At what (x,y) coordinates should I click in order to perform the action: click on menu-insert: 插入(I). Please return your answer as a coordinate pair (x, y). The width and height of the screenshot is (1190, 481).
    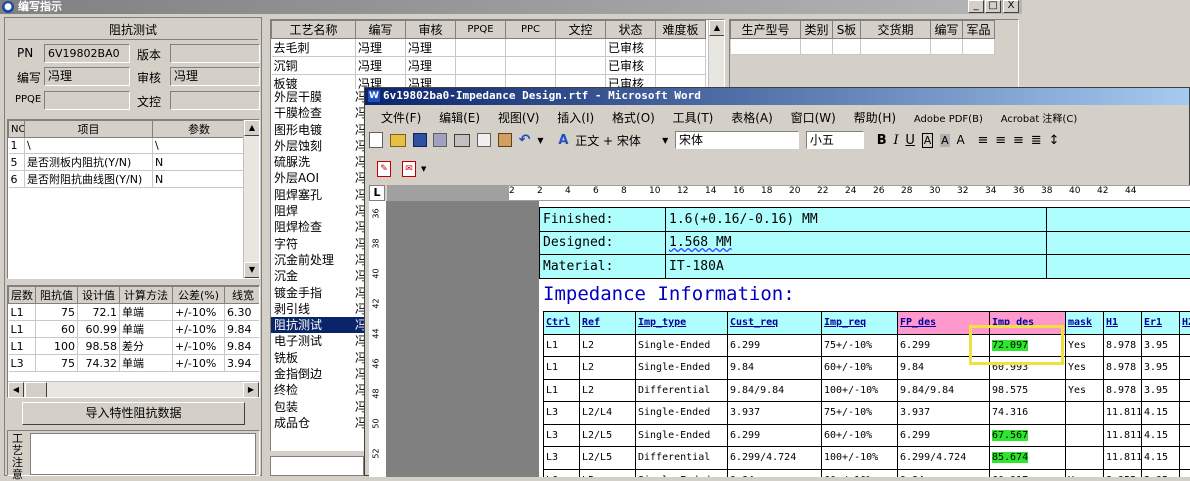
    Looking at the image, I should click on (575, 118).